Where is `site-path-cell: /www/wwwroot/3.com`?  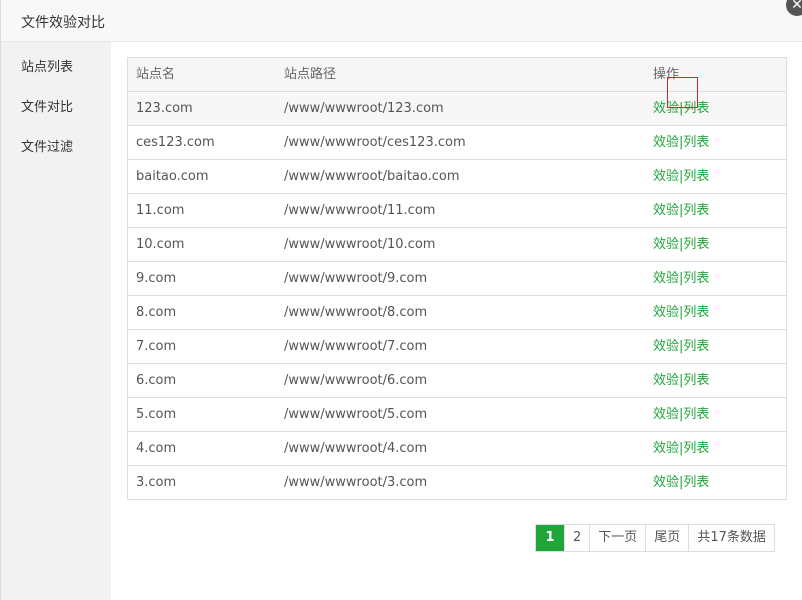 site-path-cell: /www/wwwroot/3.com is located at coordinates (356, 482).